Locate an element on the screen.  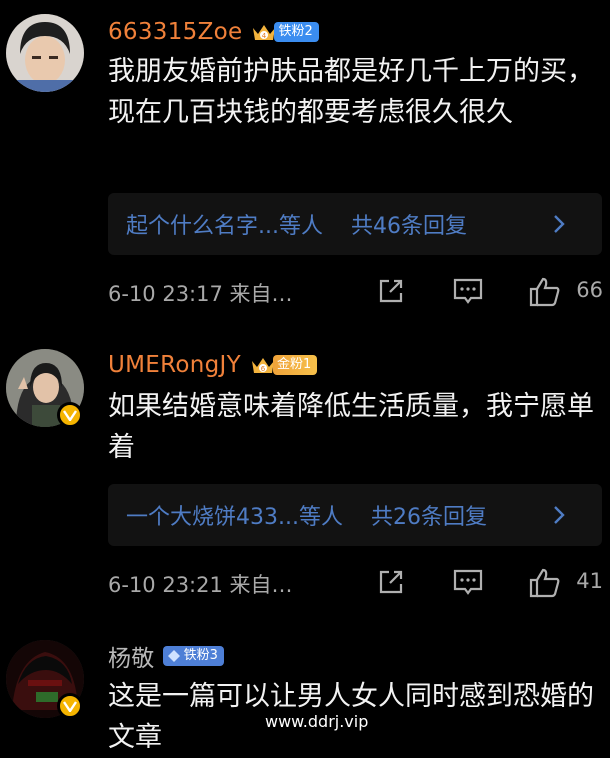
username: UMERongJY is located at coordinates (174, 365).